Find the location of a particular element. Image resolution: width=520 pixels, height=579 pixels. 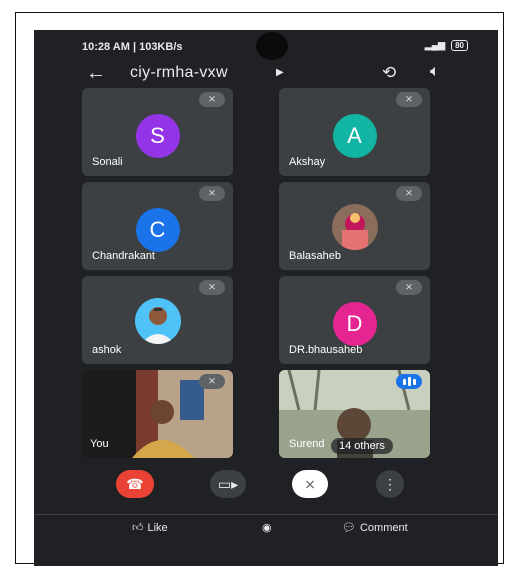

participant-name: Sonali is located at coordinates (107, 162).